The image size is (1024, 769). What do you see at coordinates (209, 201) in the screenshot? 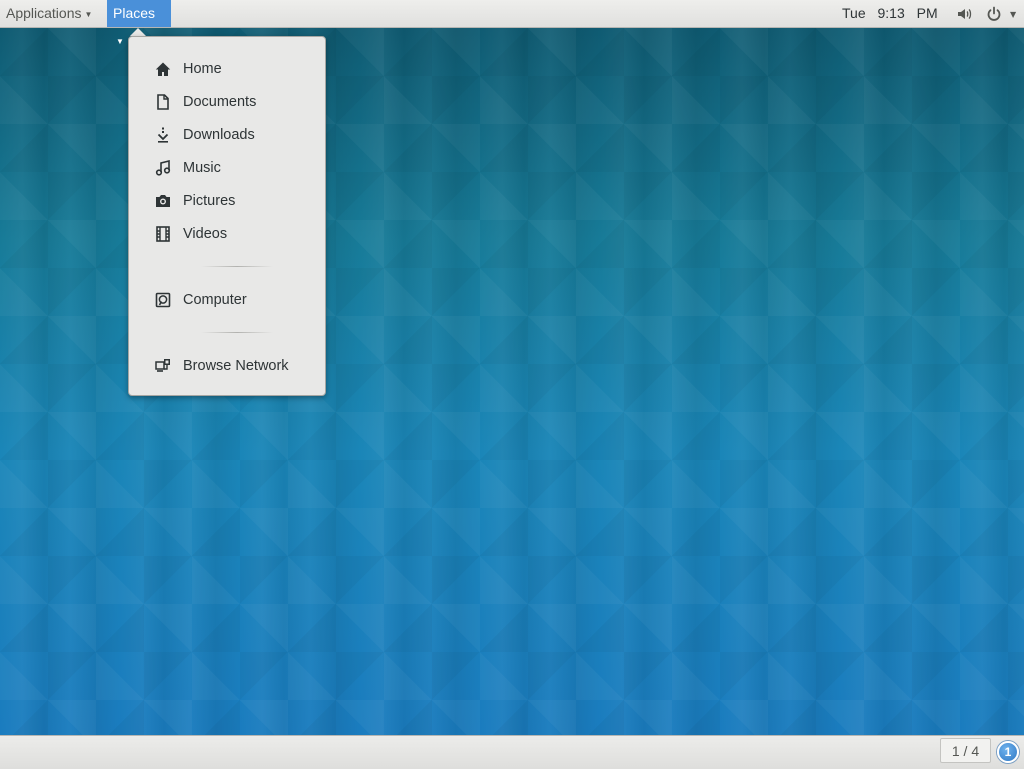
I see `places-item-label: Pictures` at bounding box center [209, 201].